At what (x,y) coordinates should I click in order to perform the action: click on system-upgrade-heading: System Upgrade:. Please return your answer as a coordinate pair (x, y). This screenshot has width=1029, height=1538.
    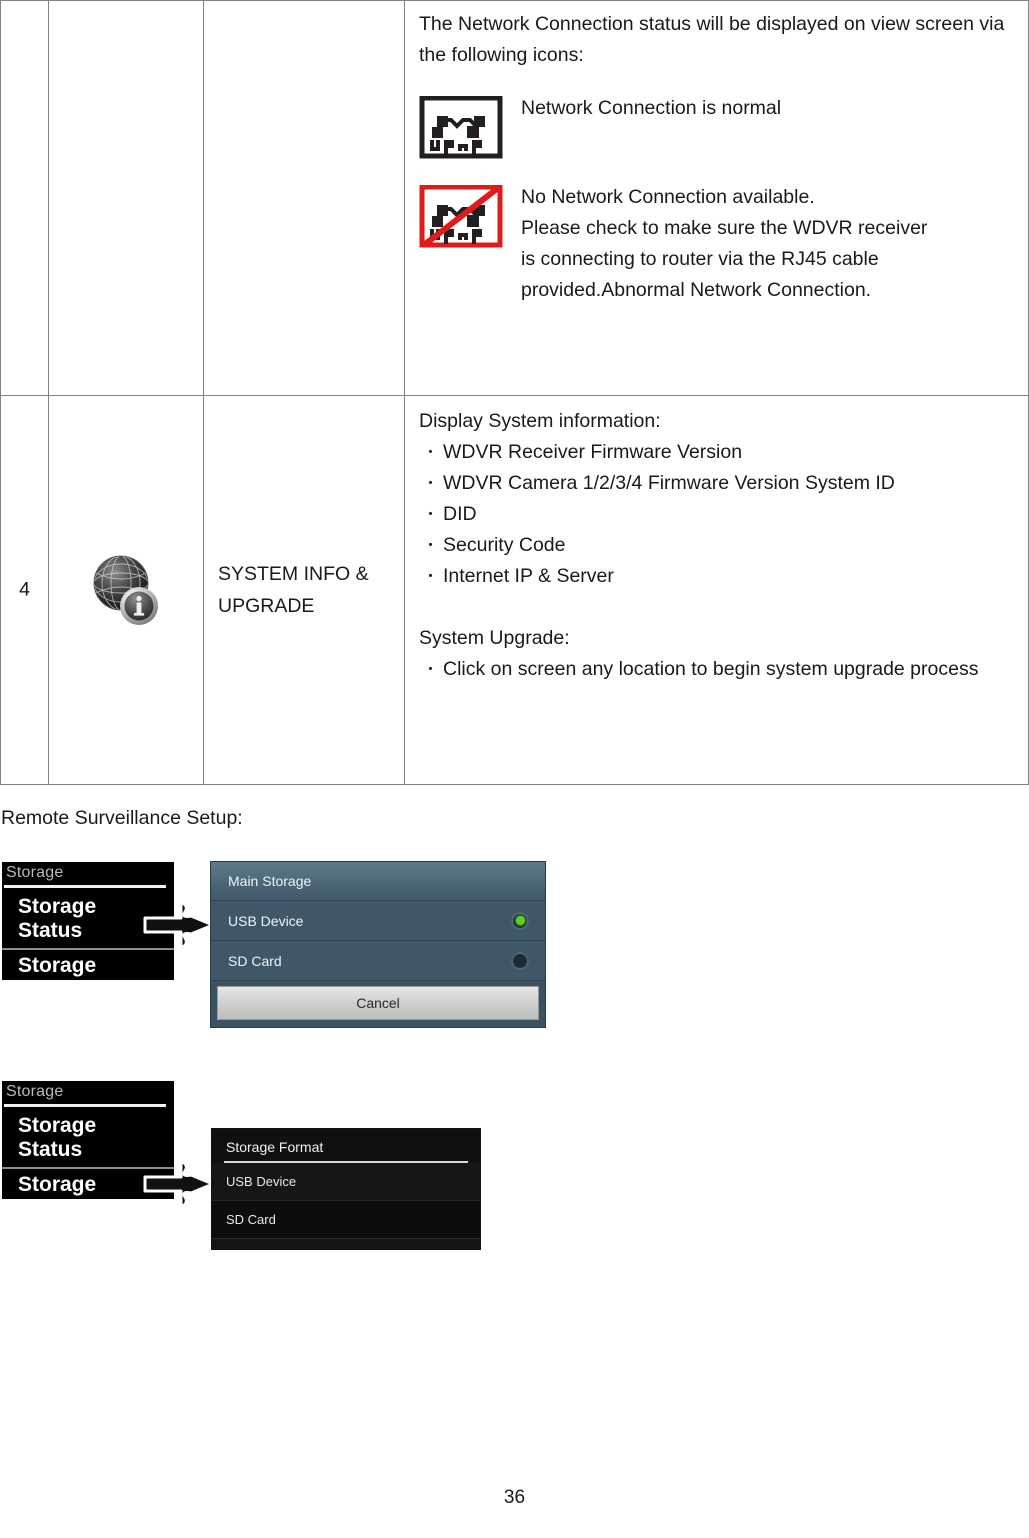
    Looking at the image, I should click on (494, 638).